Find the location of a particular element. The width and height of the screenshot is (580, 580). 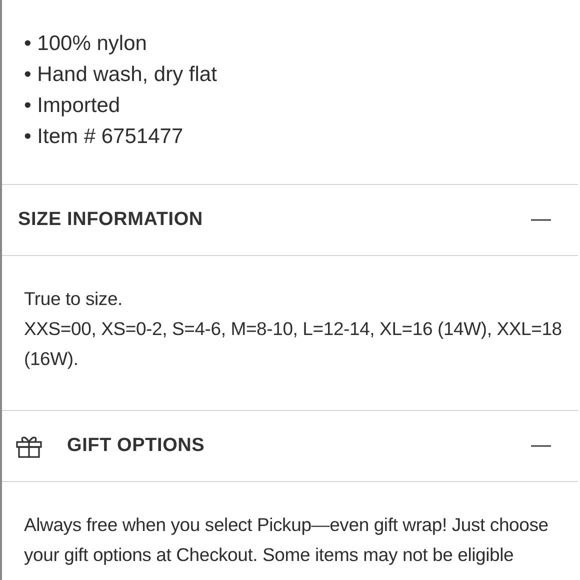

detail-item: • Imported is located at coordinates (73, 106).